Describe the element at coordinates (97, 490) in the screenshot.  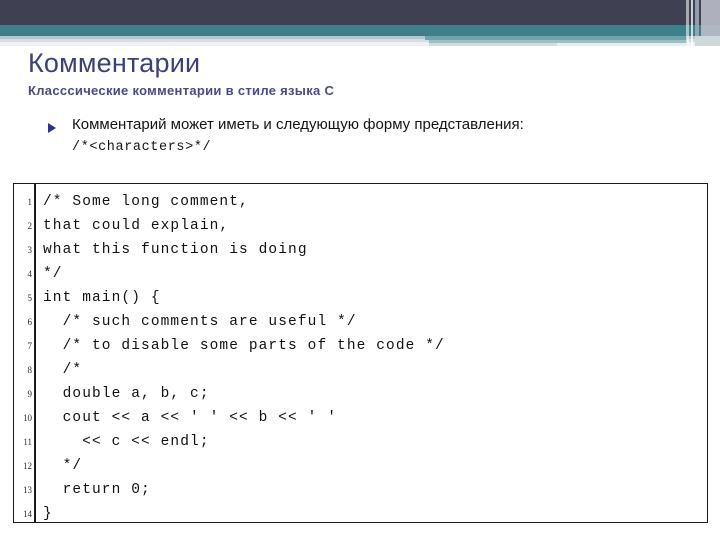
I see `code-line: return 0;` at that location.